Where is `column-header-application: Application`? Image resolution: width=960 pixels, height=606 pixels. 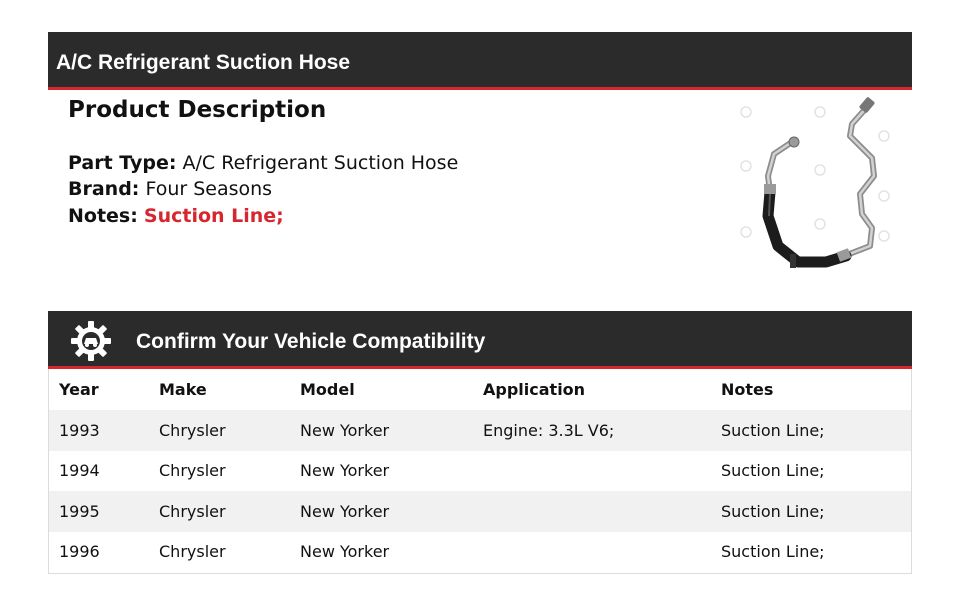 column-header-application: Application is located at coordinates (534, 389).